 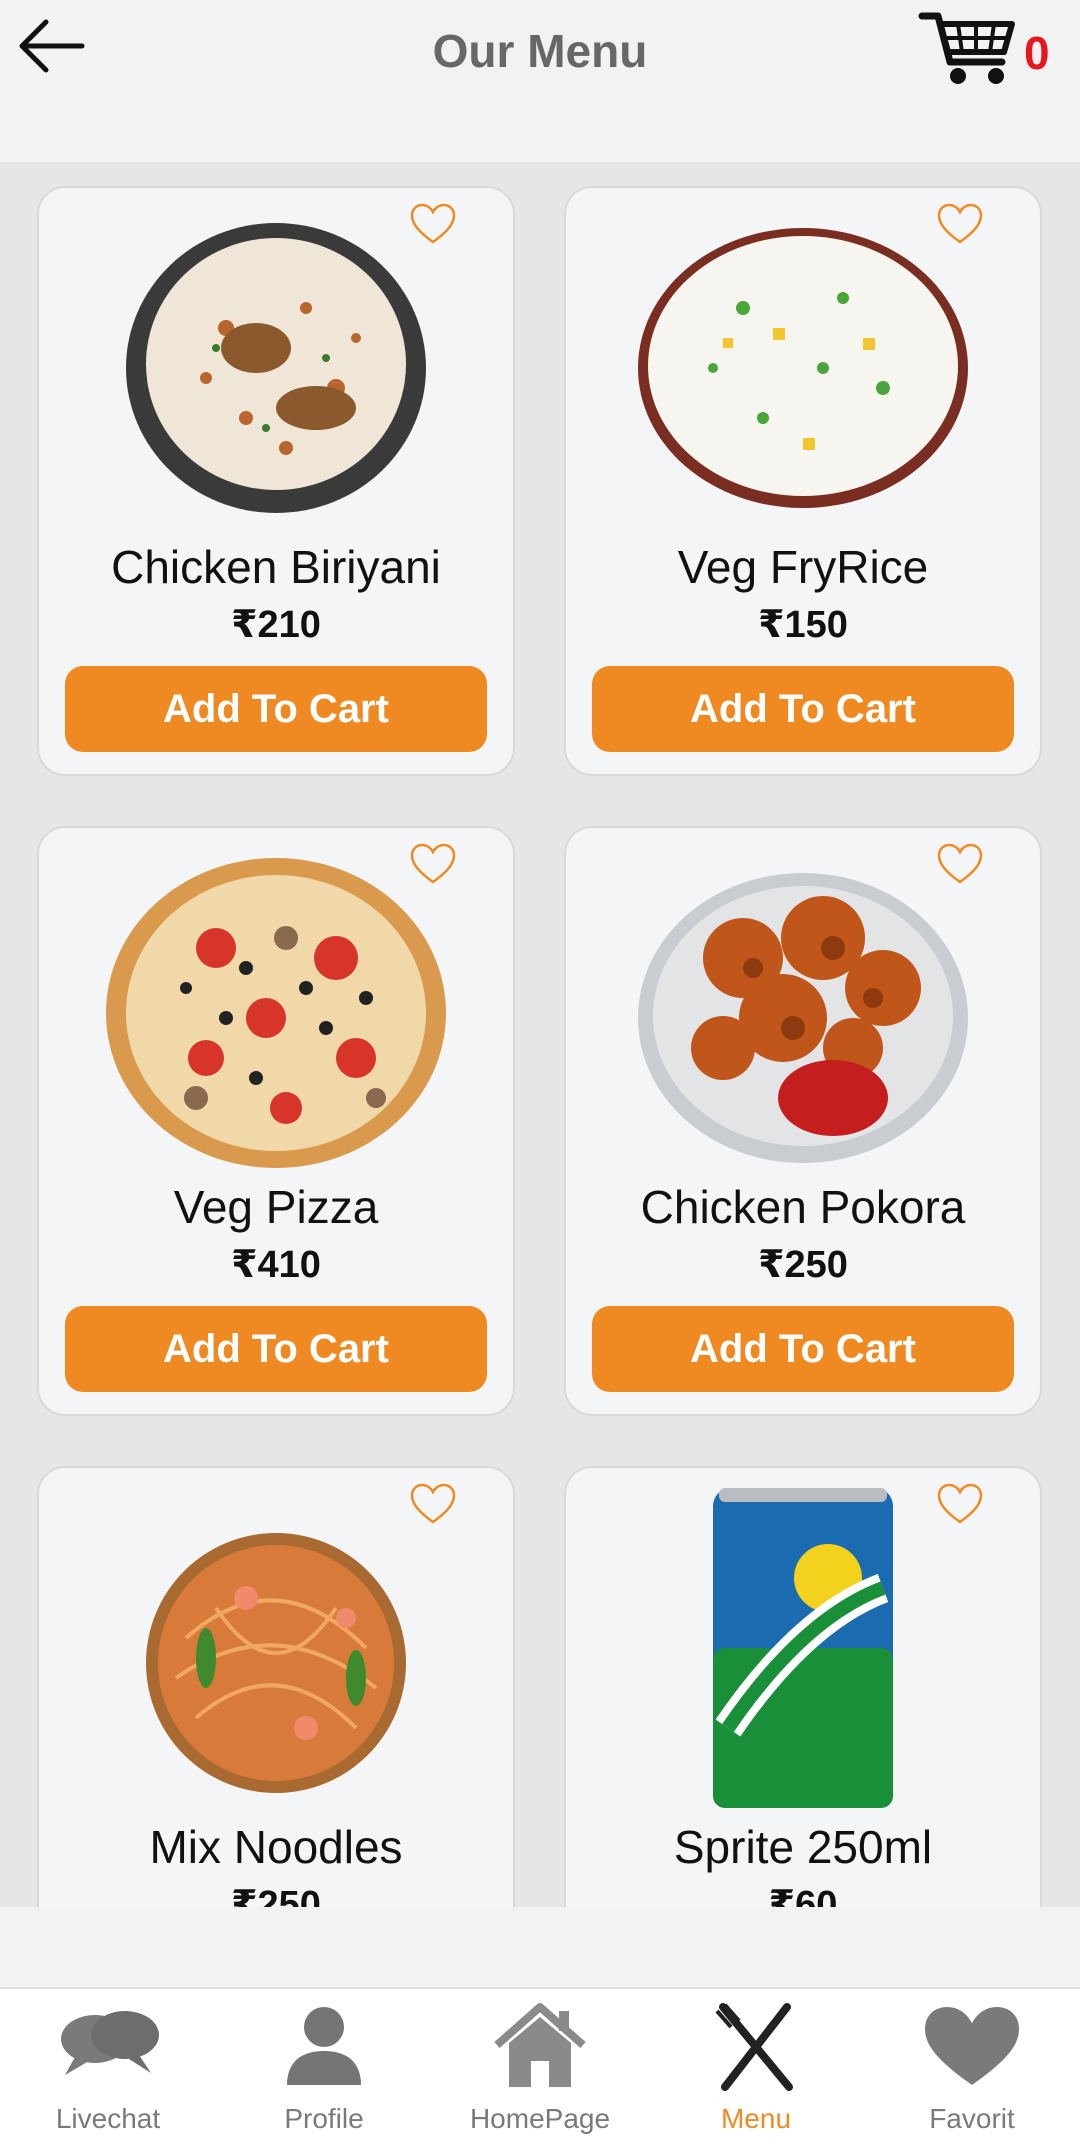 What do you see at coordinates (276, 1847) in the screenshot?
I see `item-name: Mix Noodles` at bounding box center [276, 1847].